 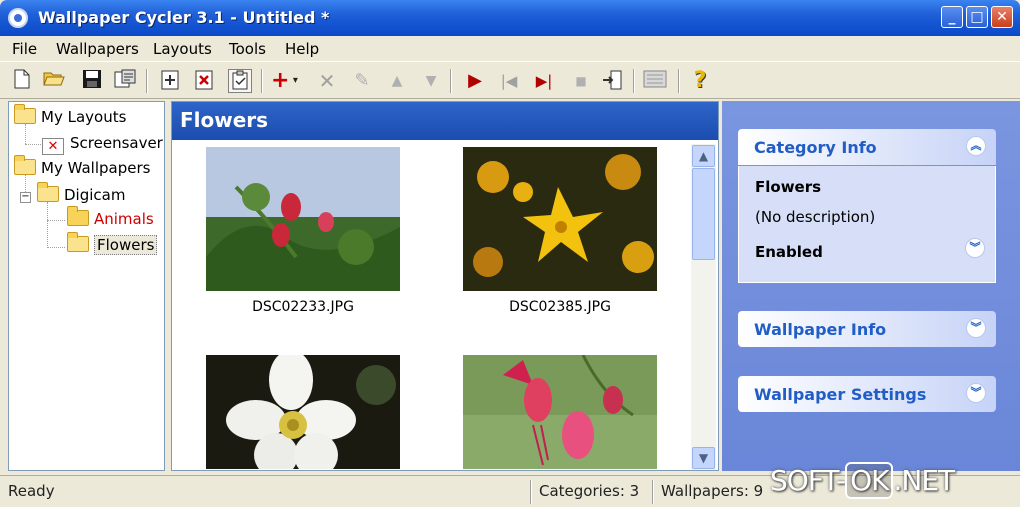 I want to click on minimize-button: _, so click(x=952, y=17).